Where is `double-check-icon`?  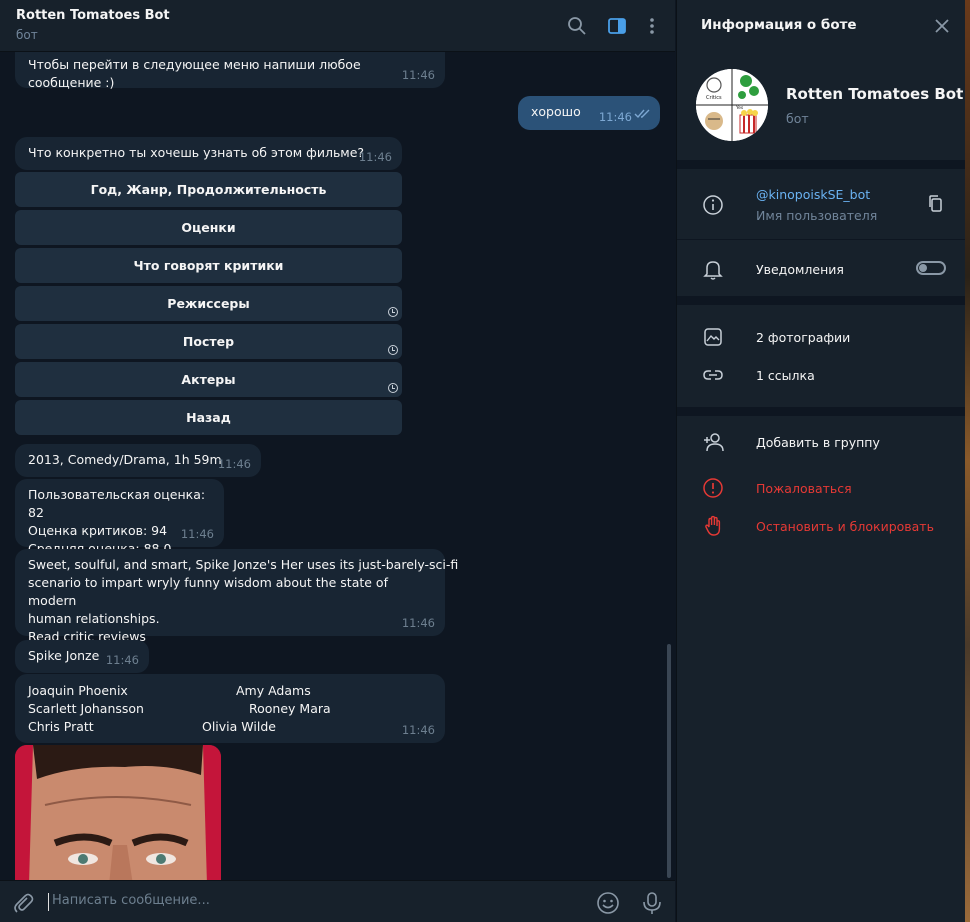
double-check-icon is located at coordinates (643, 115).